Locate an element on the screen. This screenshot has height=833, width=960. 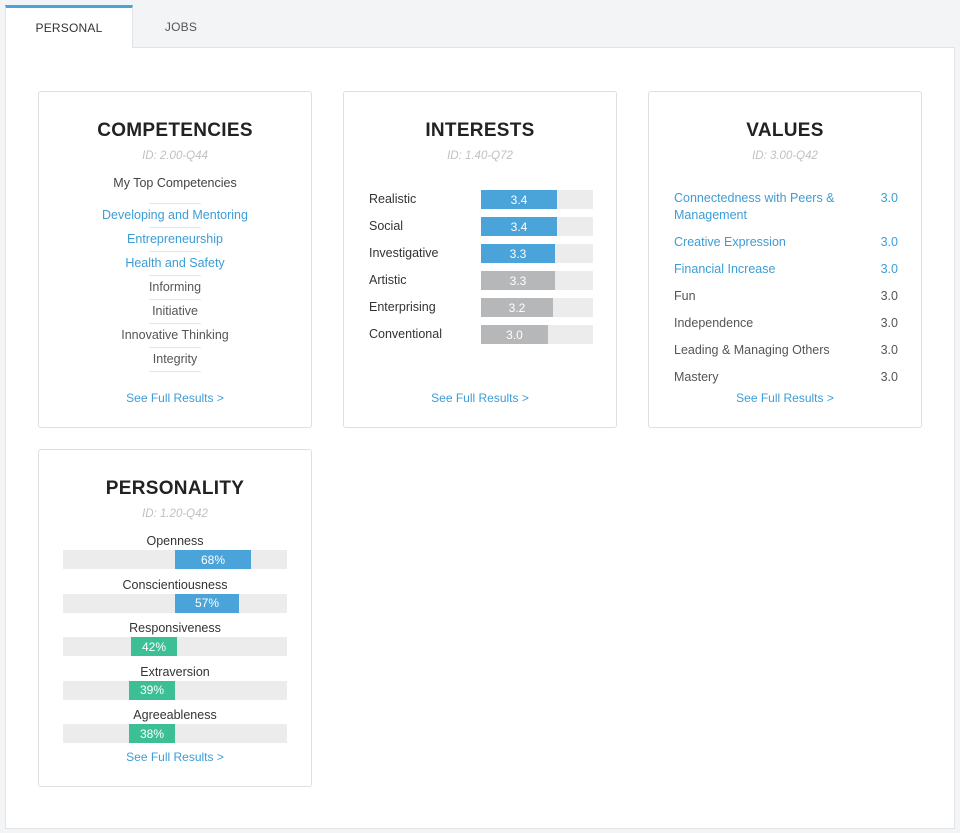
interest-bar-track: 3.2 is located at coordinates (537, 307).